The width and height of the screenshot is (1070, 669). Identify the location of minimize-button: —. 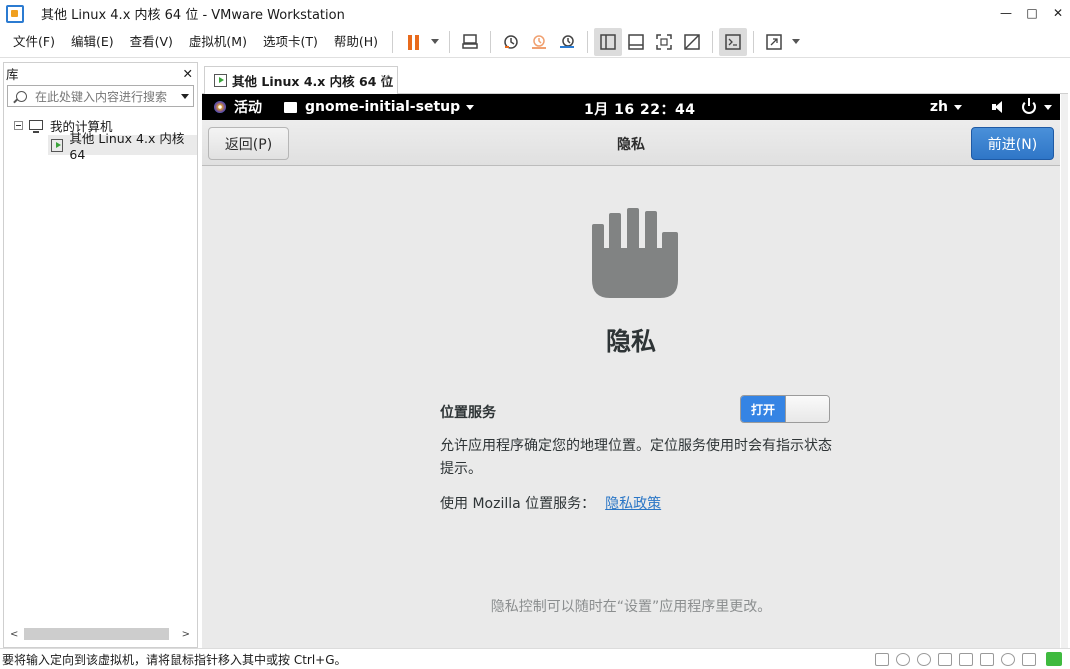
(1006, 13).